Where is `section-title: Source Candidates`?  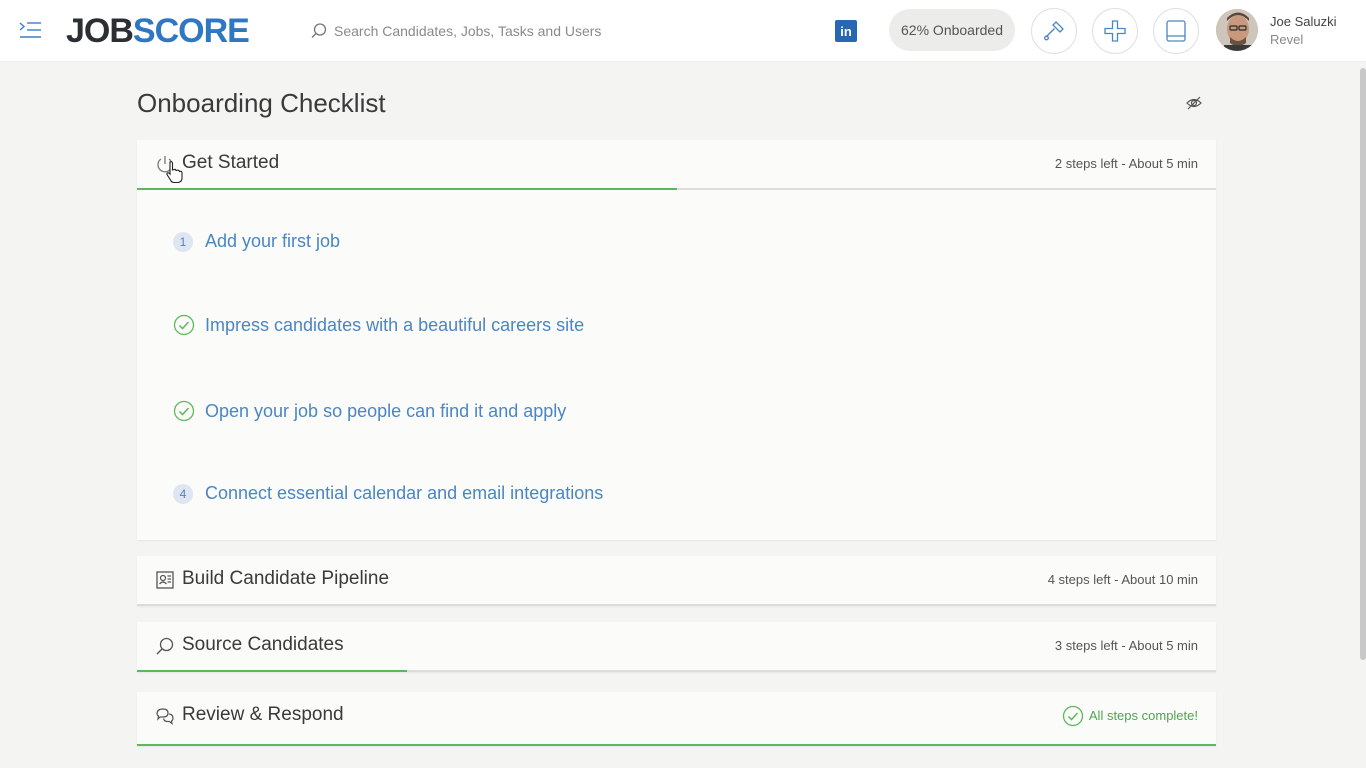
section-title: Source Candidates is located at coordinates (263, 644).